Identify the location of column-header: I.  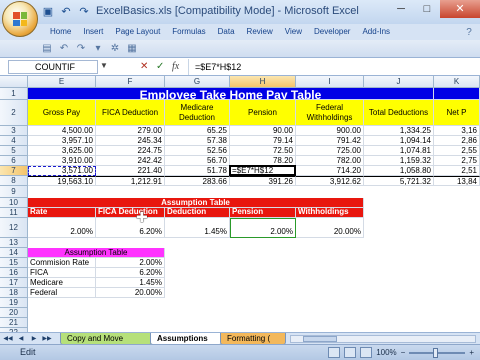
(330, 82).